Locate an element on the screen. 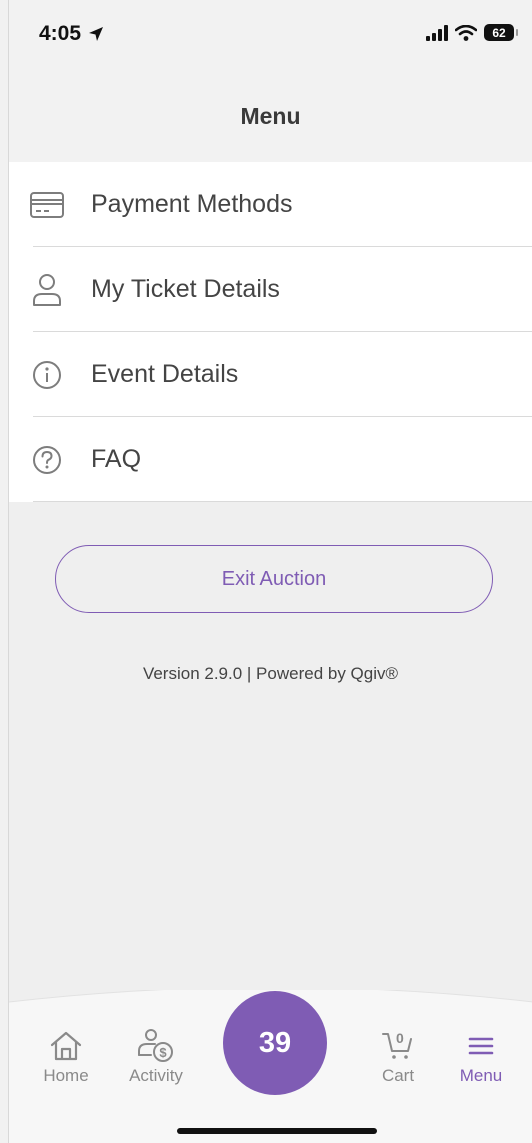 The image size is (532, 1143). menu-item-label: FAQ is located at coordinates (116, 459).